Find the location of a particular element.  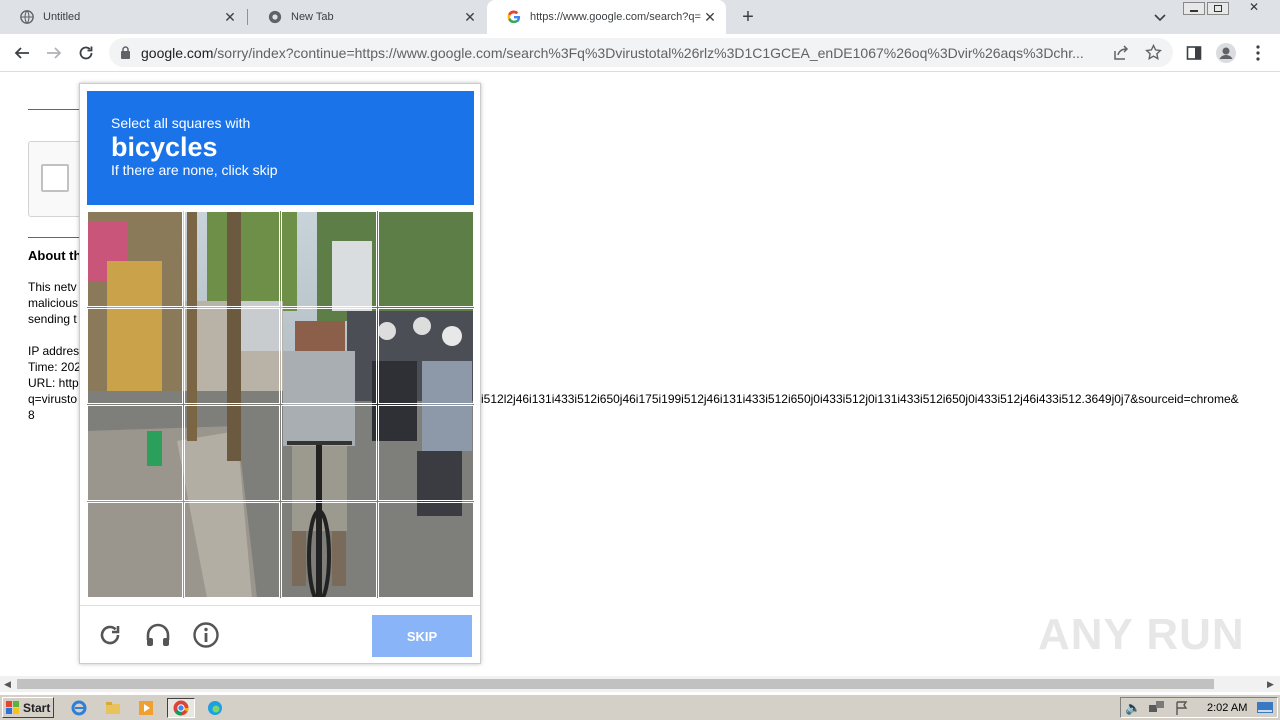

edge-quicklaunch is located at coordinates (215, 708).